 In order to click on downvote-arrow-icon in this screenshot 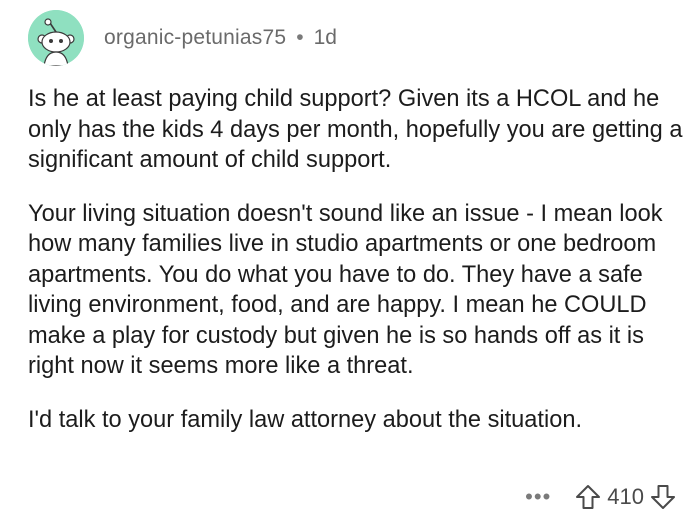, I will do `click(663, 497)`.